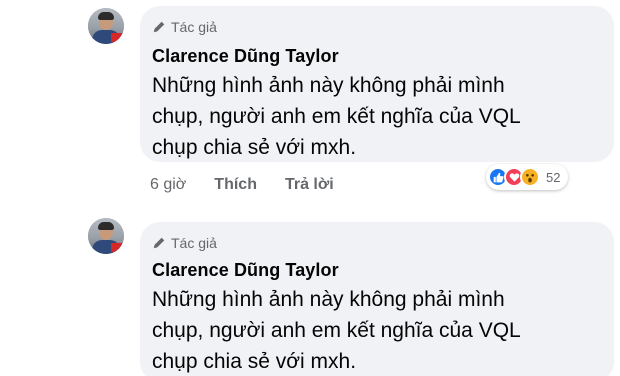  Describe the element at coordinates (553, 177) in the screenshot. I see `reaction-count: 52` at that location.